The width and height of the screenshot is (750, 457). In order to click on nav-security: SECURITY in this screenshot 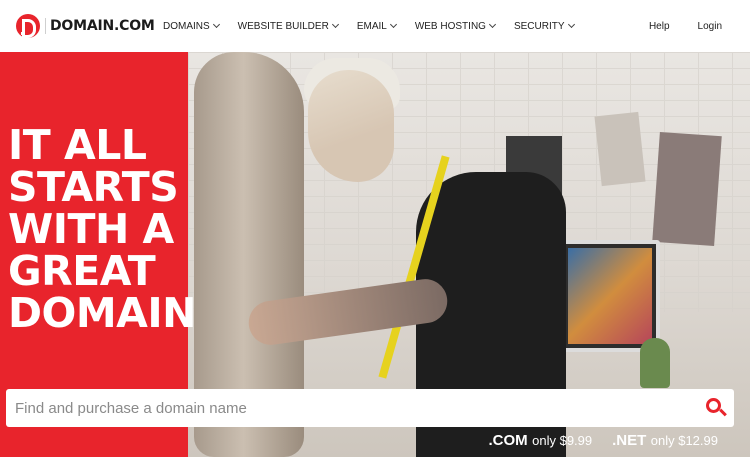, I will do `click(544, 26)`.